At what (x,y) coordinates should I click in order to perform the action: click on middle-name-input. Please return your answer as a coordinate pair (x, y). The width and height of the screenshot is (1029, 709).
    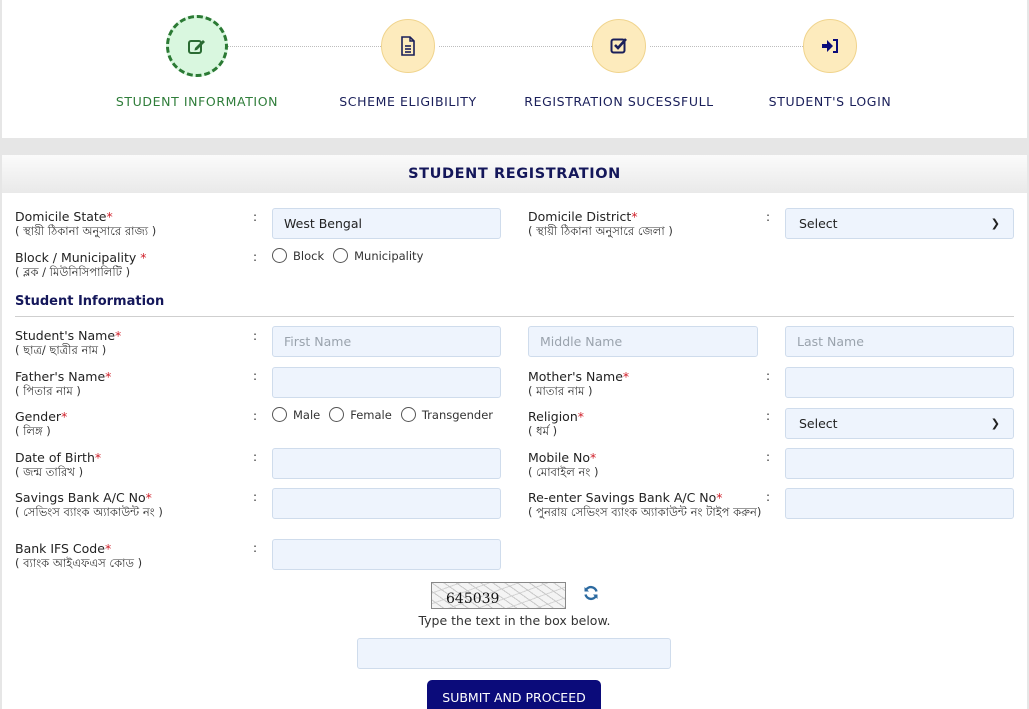
    Looking at the image, I should click on (643, 341).